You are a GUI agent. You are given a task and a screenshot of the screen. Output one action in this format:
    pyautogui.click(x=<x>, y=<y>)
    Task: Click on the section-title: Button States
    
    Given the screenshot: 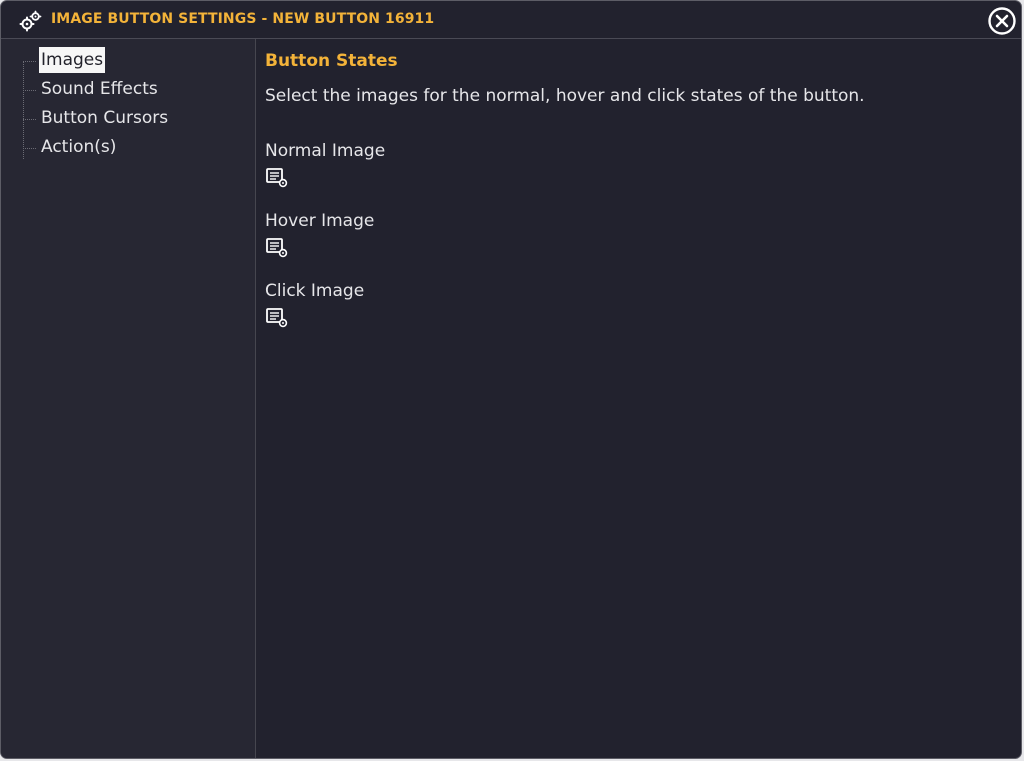 What is the action you would take?
    pyautogui.click(x=331, y=61)
    